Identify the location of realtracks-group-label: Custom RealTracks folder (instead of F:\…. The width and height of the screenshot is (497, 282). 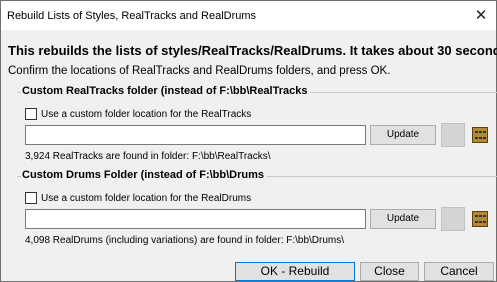
(166, 91).